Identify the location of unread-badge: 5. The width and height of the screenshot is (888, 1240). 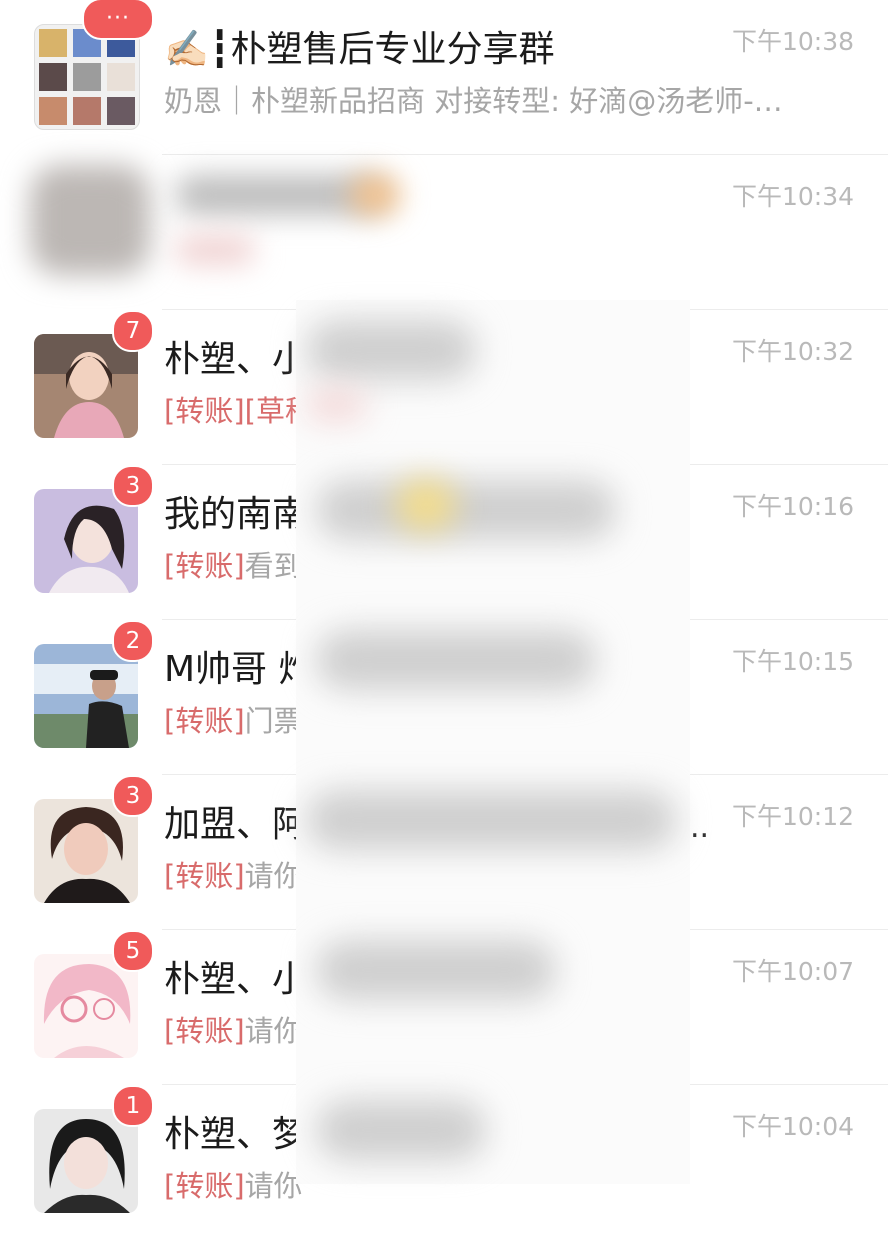
(133, 951).